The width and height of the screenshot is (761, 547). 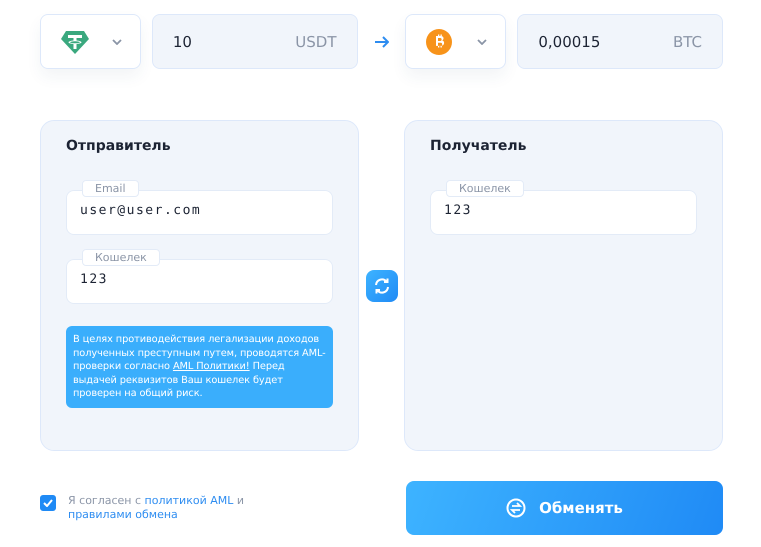 What do you see at coordinates (157, 508) in the screenshot?
I see `agreement-text: Я согласен с политикой AML и правилами обмена` at bounding box center [157, 508].